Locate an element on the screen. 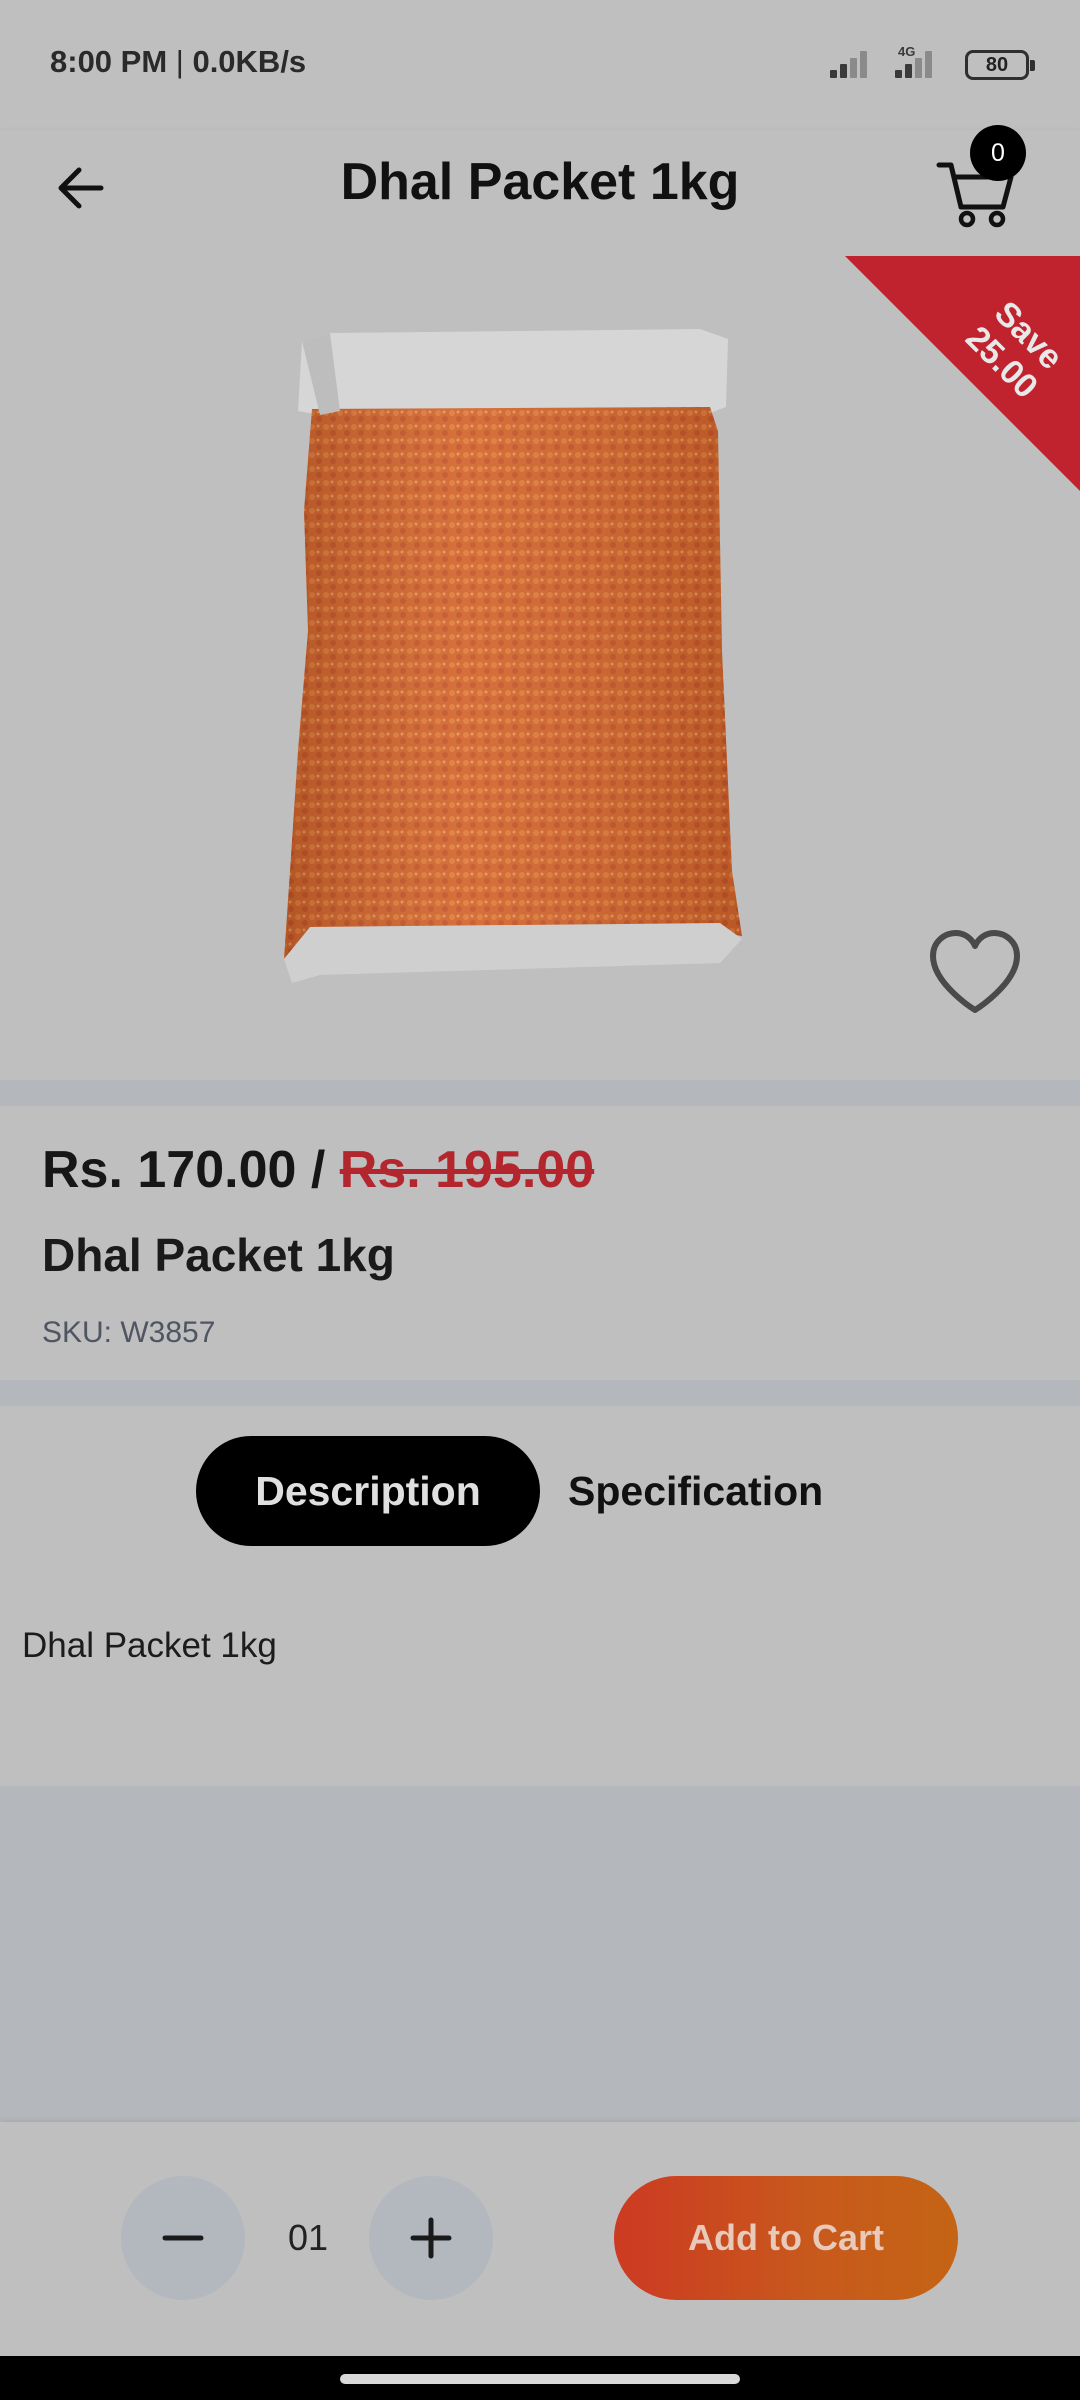 This screenshot has width=1080, height=2400. clock-text: 8:00 PM is located at coordinates (109, 61).